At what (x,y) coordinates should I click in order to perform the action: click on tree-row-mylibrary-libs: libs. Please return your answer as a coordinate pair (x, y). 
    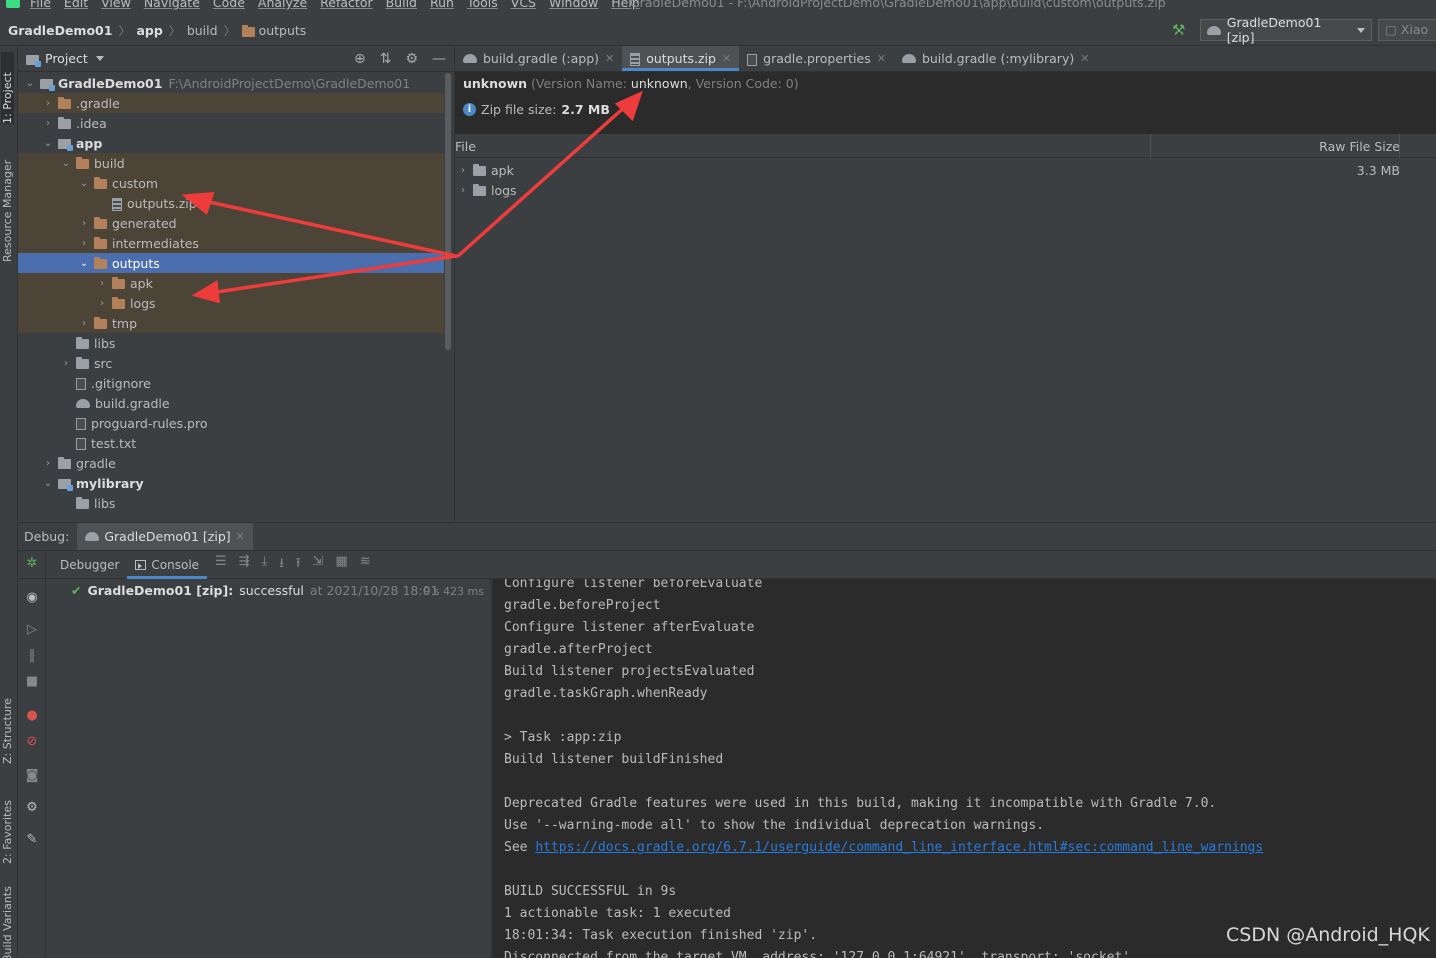
    Looking at the image, I should click on (231, 503).